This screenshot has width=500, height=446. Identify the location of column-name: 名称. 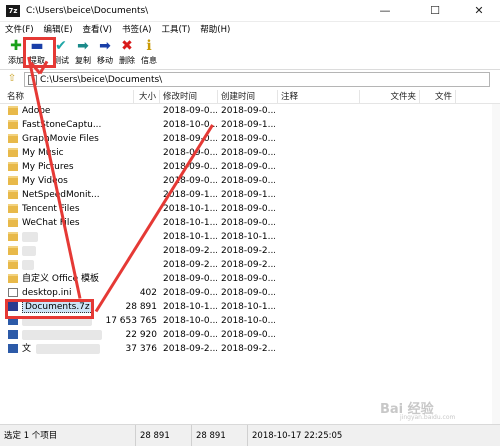
(69, 97).